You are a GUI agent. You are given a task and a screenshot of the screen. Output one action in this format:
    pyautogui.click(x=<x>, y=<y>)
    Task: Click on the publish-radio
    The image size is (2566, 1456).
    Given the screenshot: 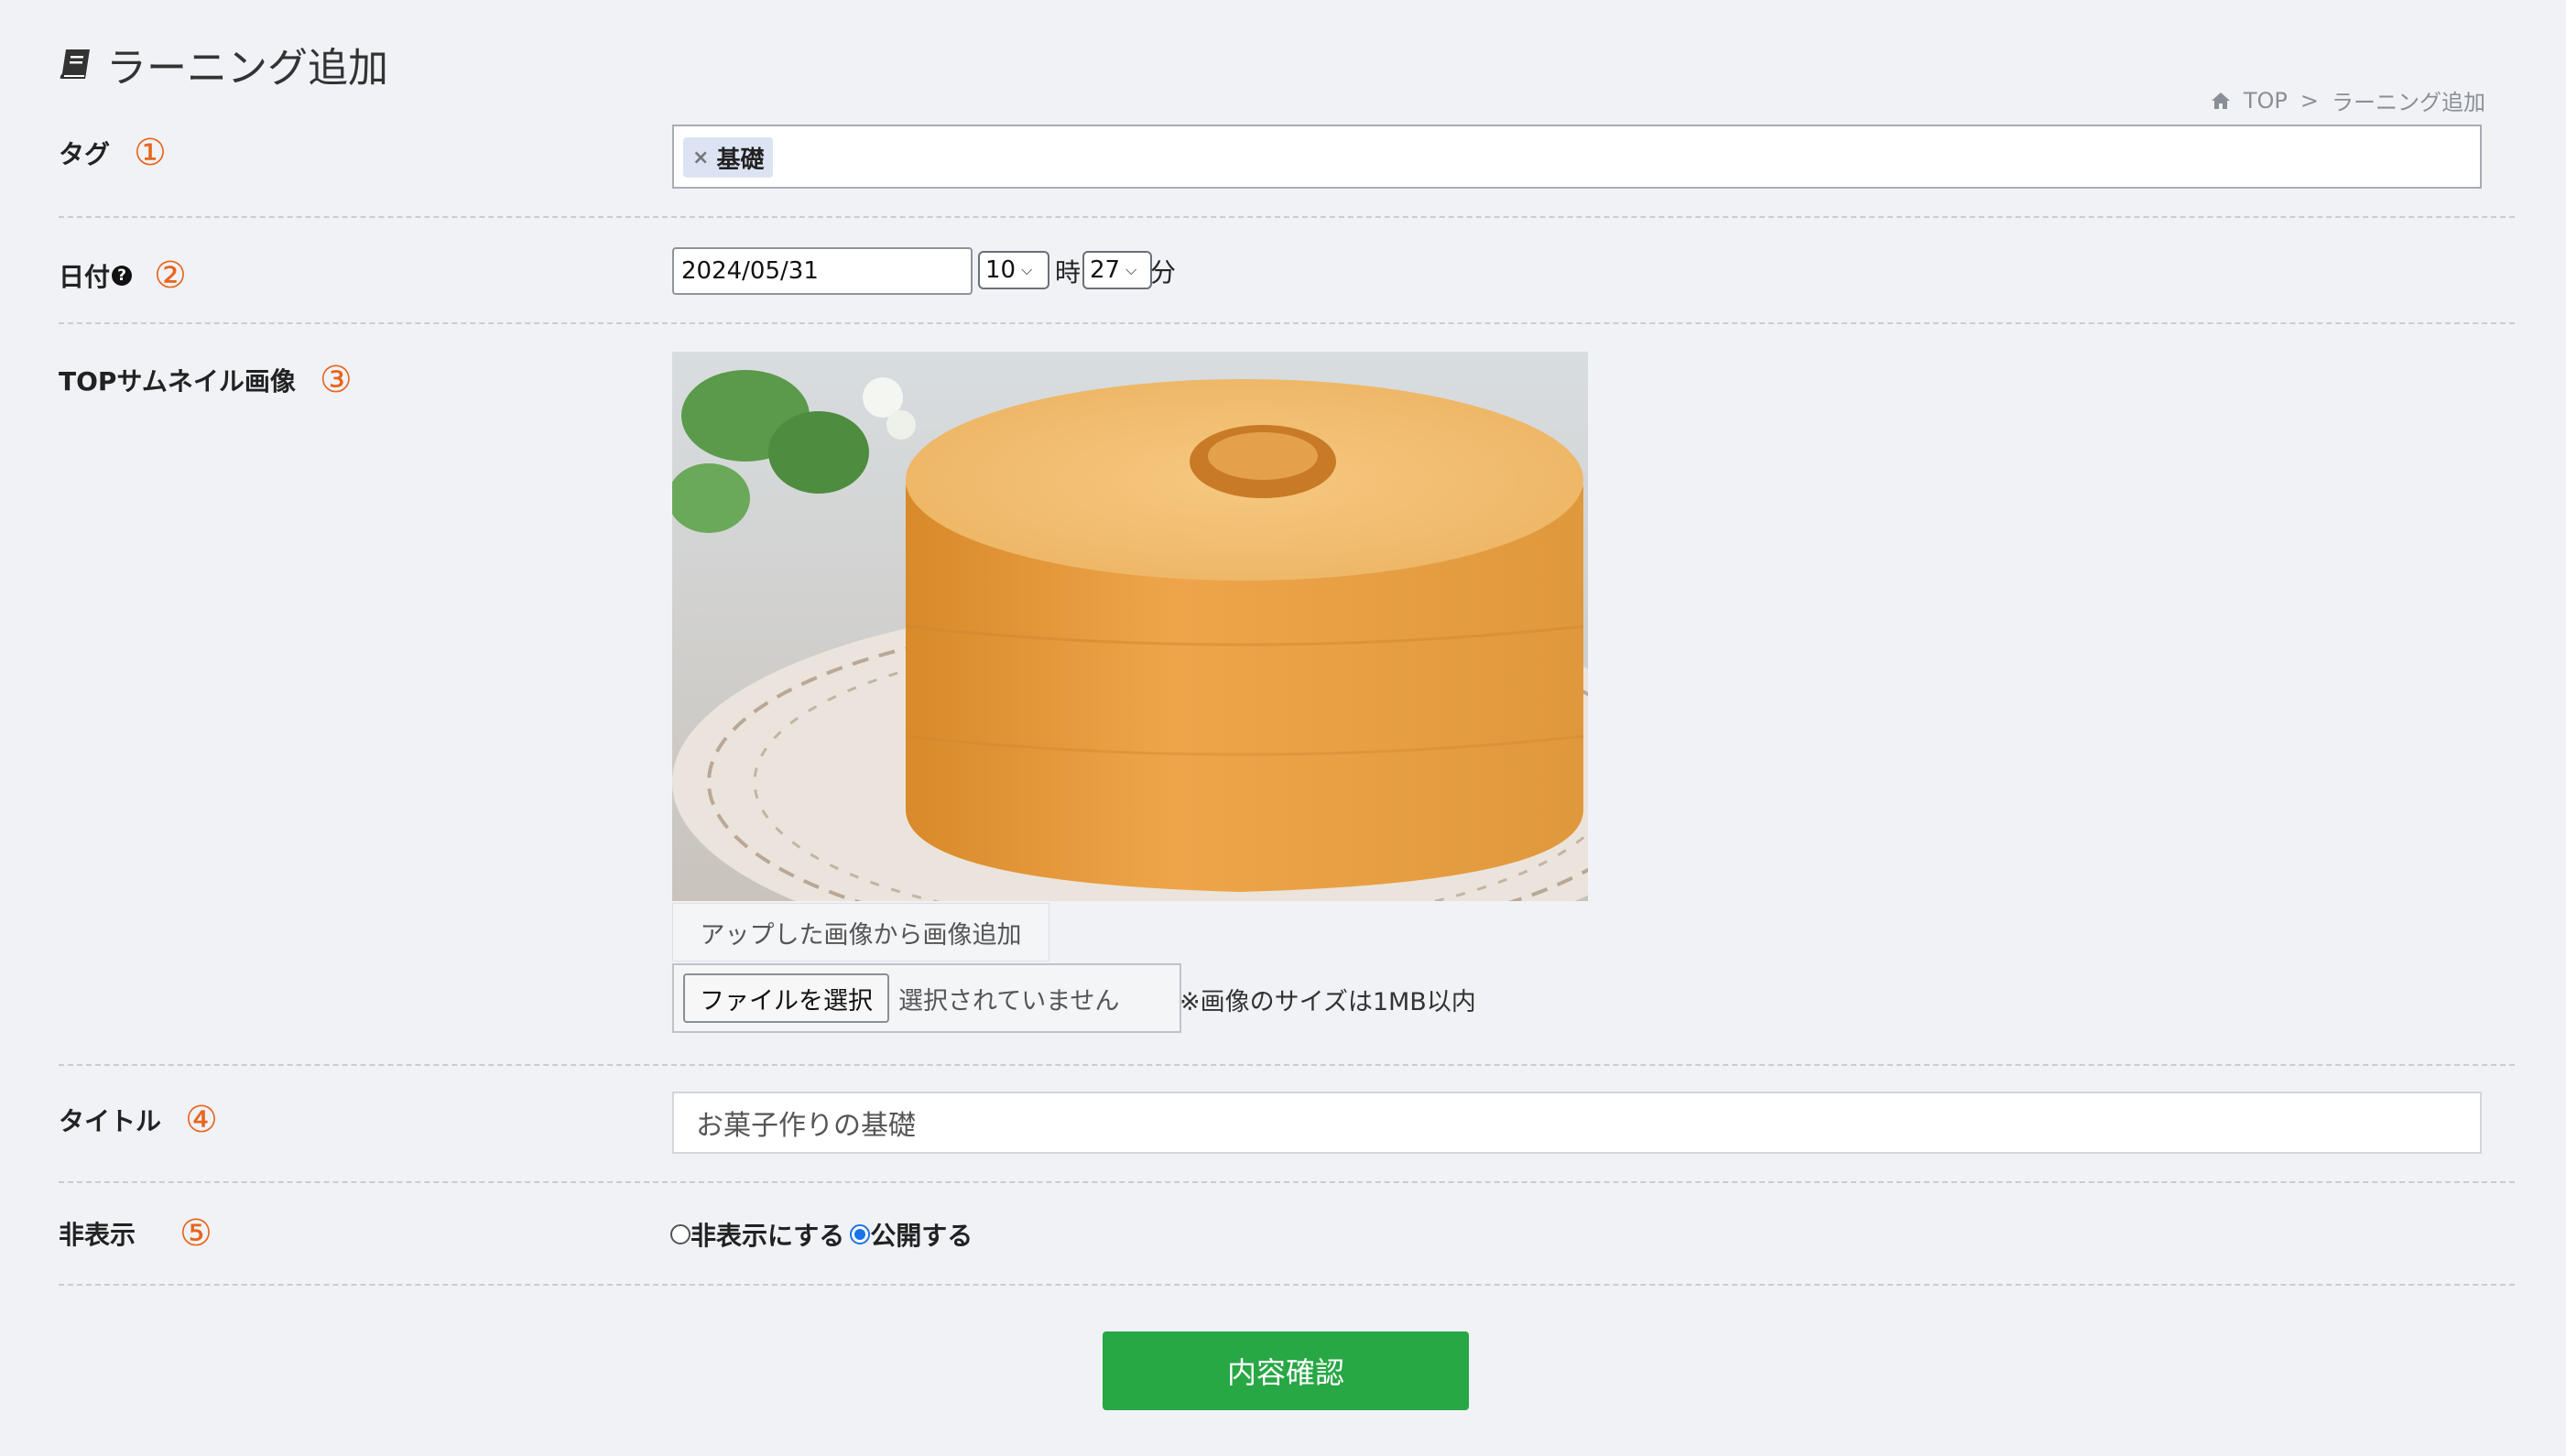 What is the action you would take?
    pyautogui.click(x=861, y=1234)
    